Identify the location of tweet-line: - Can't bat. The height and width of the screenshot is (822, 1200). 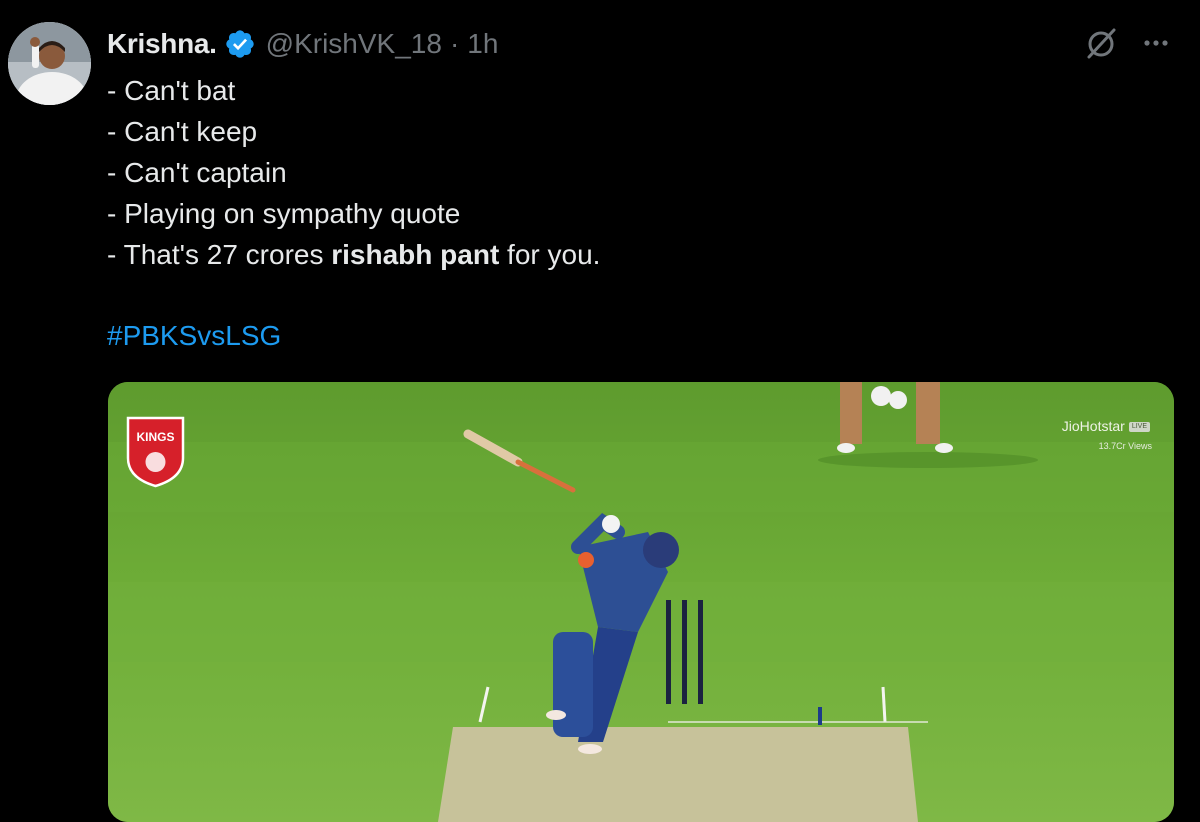
(171, 90).